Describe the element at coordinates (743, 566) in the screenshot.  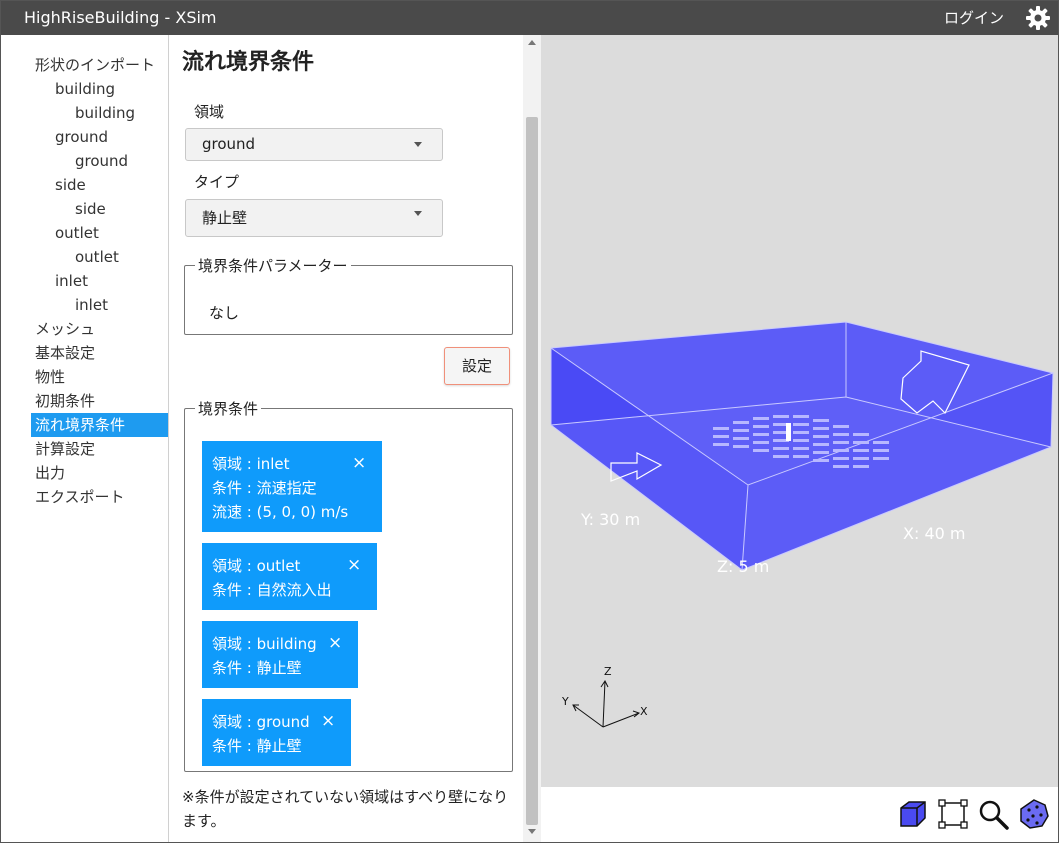
I see `z-dimension-label: Z: 5 m` at that location.